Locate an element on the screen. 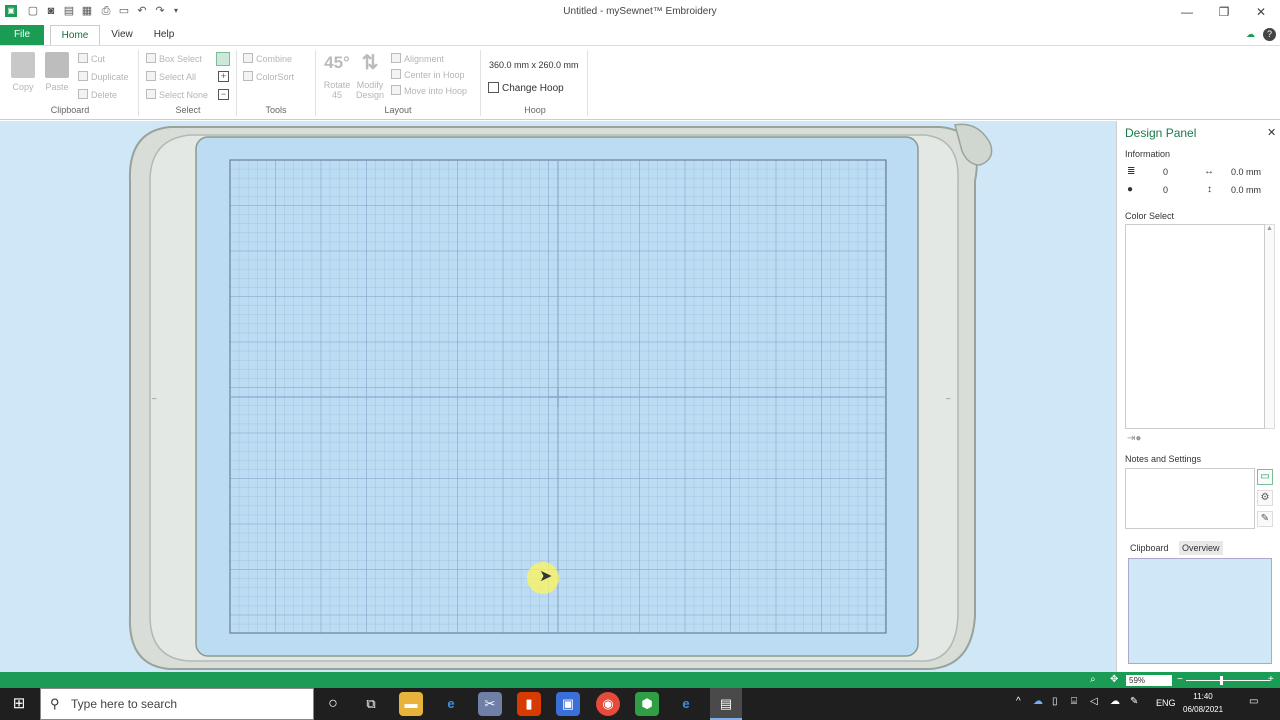 This screenshot has width=1280, height=720. zoom-slider-thumb is located at coordinates (1221, 680).